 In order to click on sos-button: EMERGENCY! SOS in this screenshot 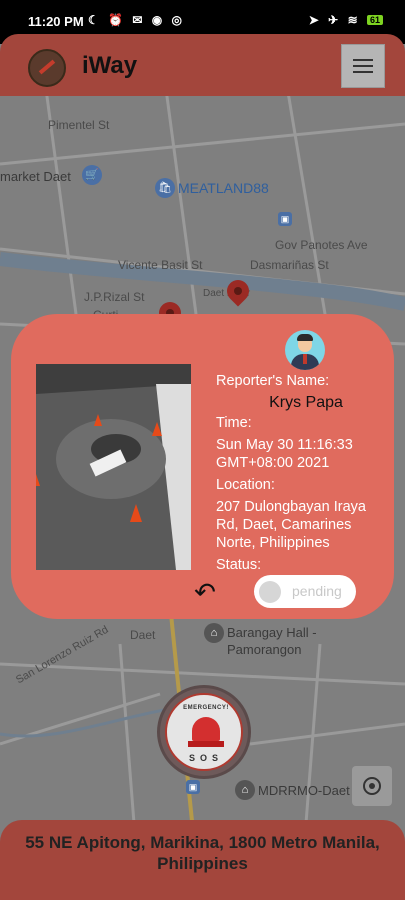, I will do `click(204, 732)`.